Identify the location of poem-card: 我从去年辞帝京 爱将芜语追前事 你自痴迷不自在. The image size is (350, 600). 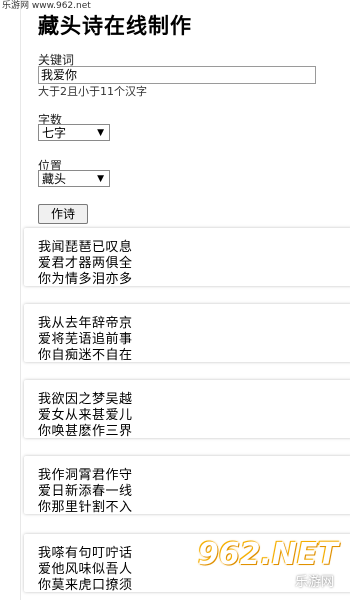
(187, 333).